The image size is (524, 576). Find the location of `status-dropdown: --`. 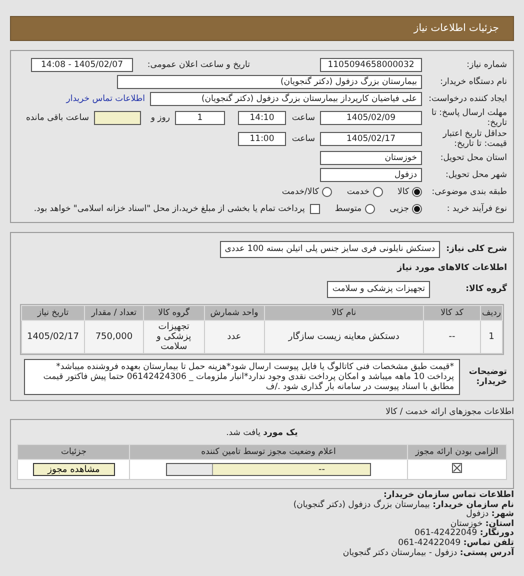

status-dropdown: -- is located at coordinates (269, 469).